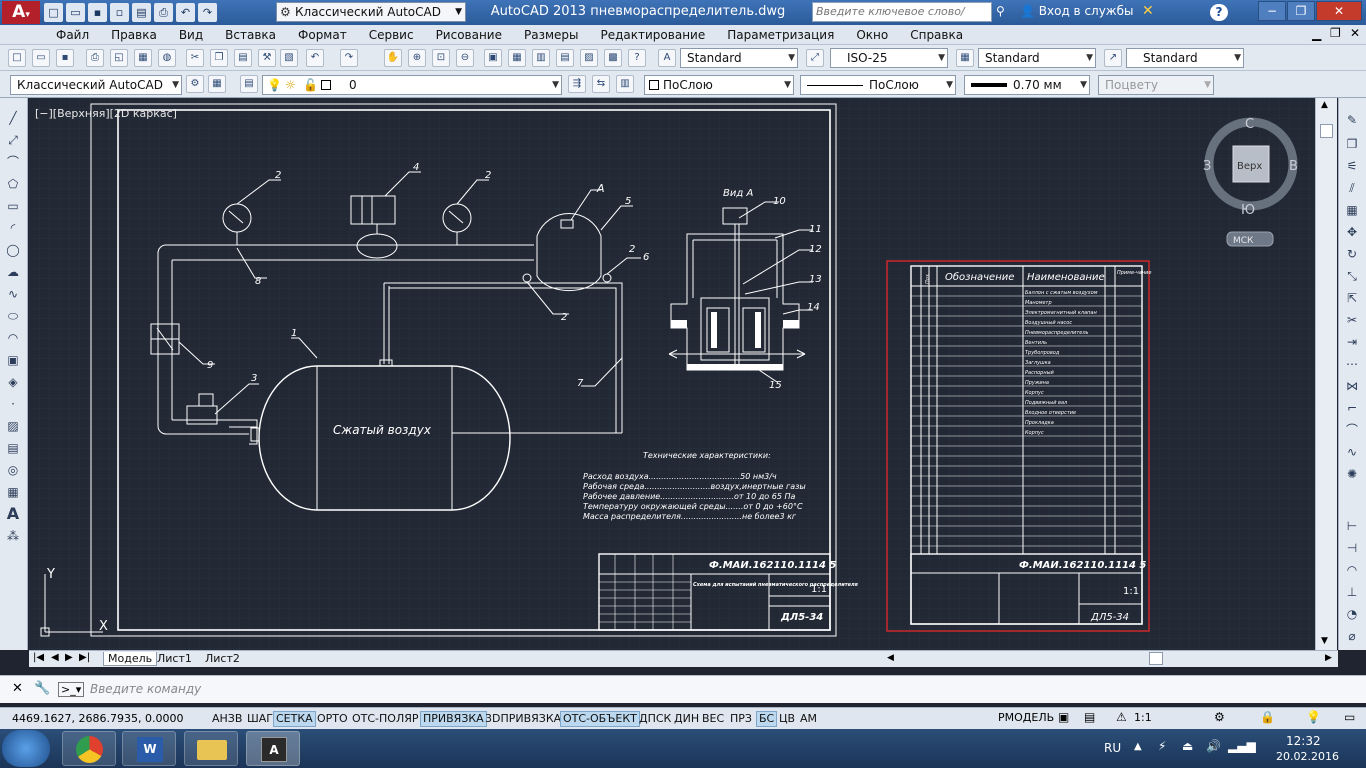 This screenshot has height=768, width=1366. Describe the element at coordinates (191, 35) in the screenshot. I see `menu-view: Вид` at that location.